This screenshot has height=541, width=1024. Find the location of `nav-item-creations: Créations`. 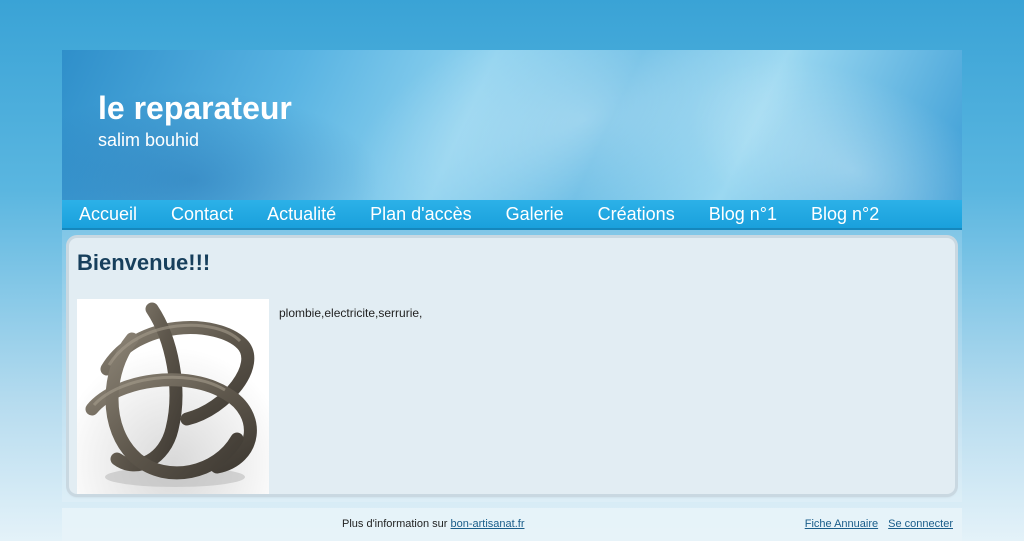

nav-item-creations: Créations is located at coordinates (636, 214).